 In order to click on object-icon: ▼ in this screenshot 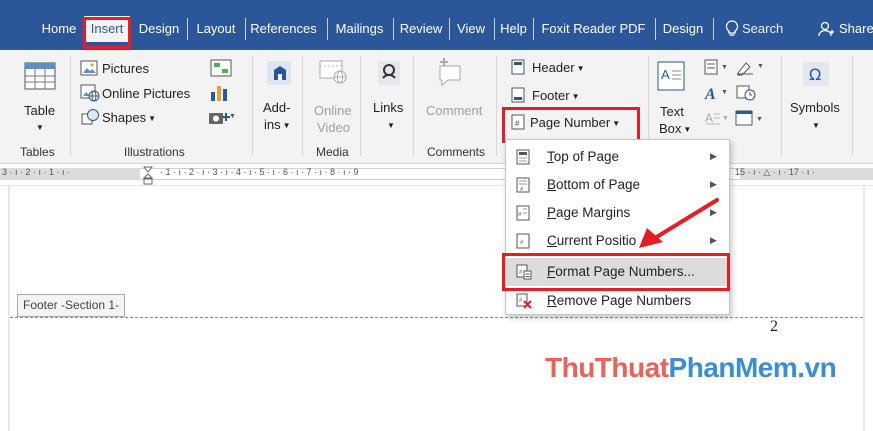, I will do `click(750, 120)`.